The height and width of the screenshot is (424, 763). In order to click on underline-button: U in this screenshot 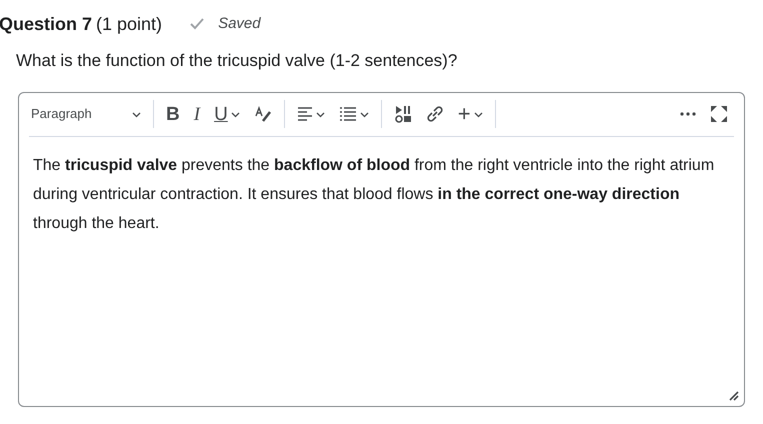, I will do `click(227, 114)`.